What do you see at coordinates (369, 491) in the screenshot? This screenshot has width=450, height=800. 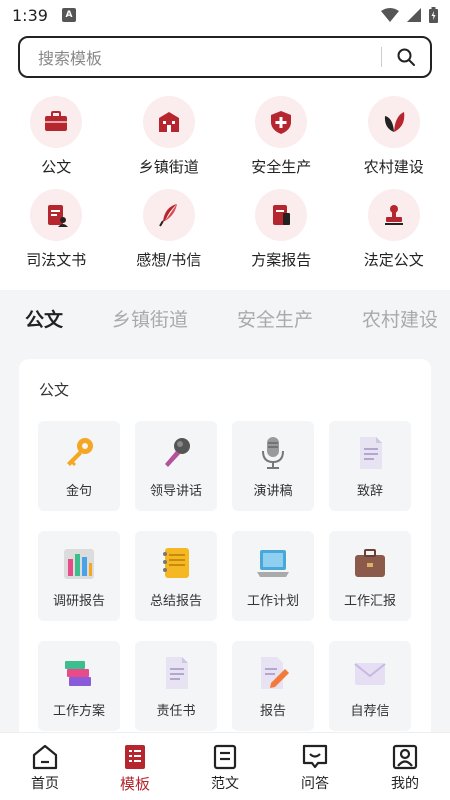 I see `template-label: 致辞` at bounding box center [369, 491].